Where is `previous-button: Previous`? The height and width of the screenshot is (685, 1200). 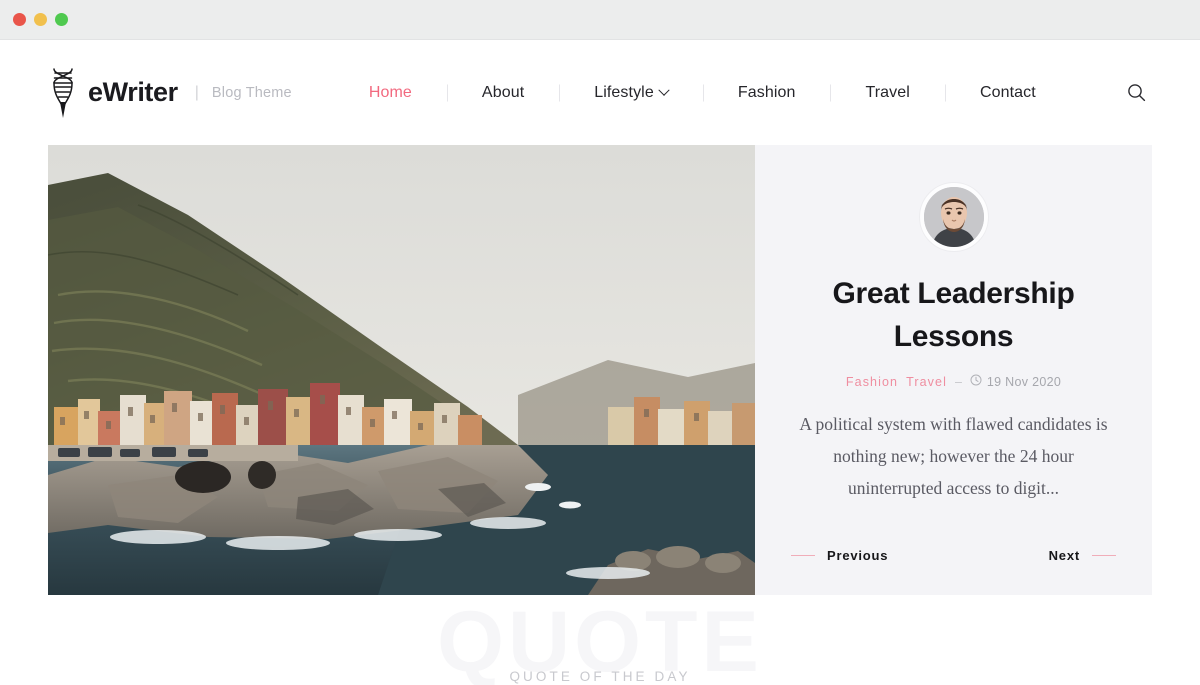
previous-button: Previous is located at coordinates (839, 555).